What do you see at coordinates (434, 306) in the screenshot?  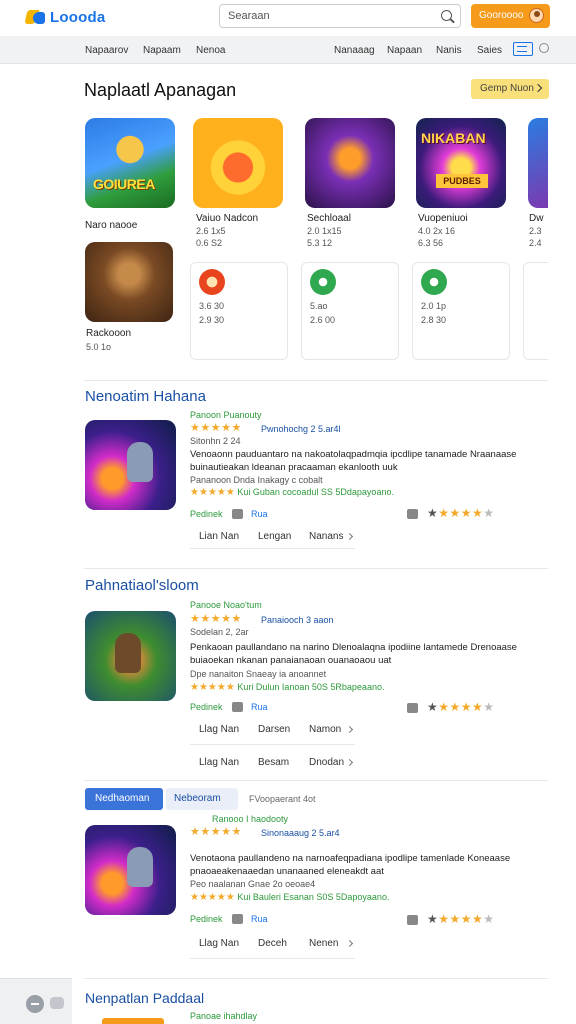 I see `card-meta: 2.0 1p` at bounding box center [434, 306].